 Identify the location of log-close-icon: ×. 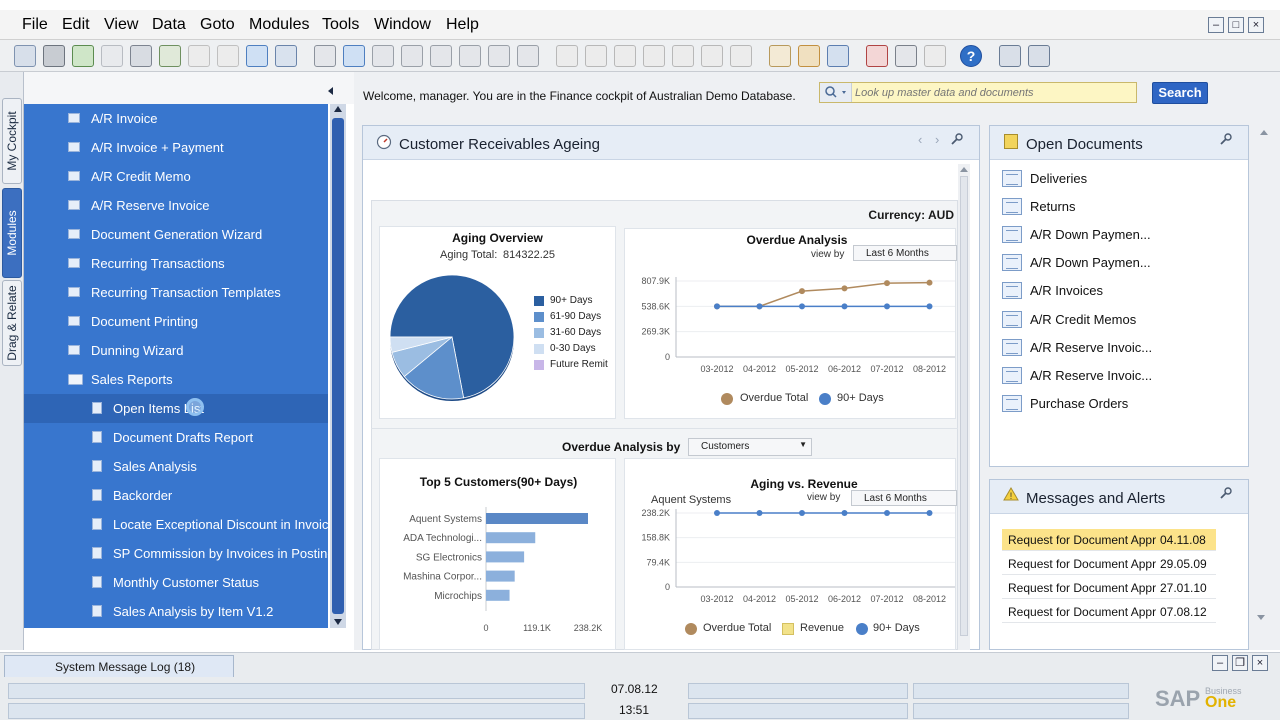
(1260, 663).